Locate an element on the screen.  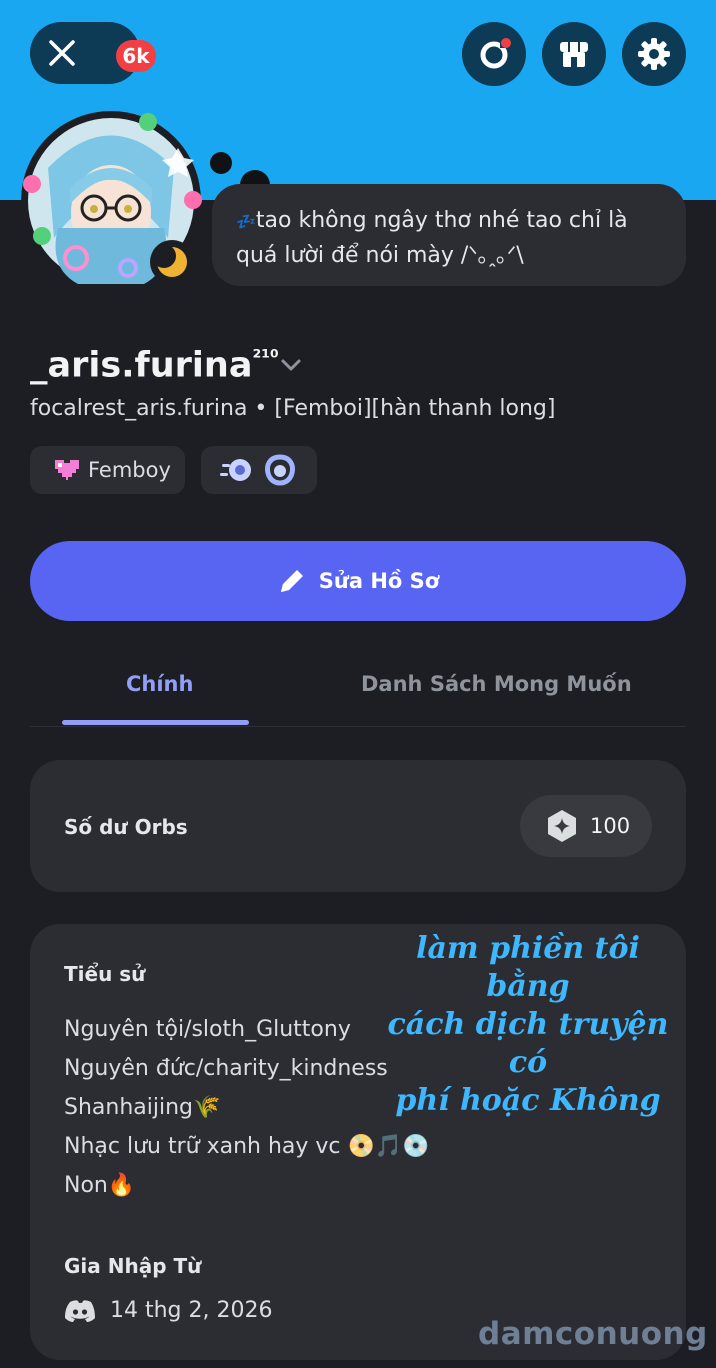
discord-icon is located at coordinates (80, 1310).